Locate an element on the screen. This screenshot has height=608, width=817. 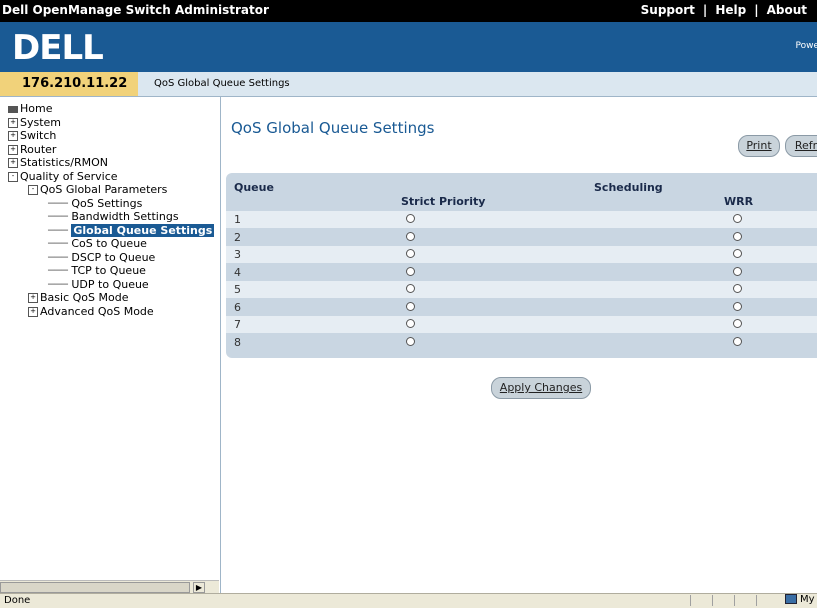
page-title: QoS Global Queue Settings is located at coordinates (333, 128).